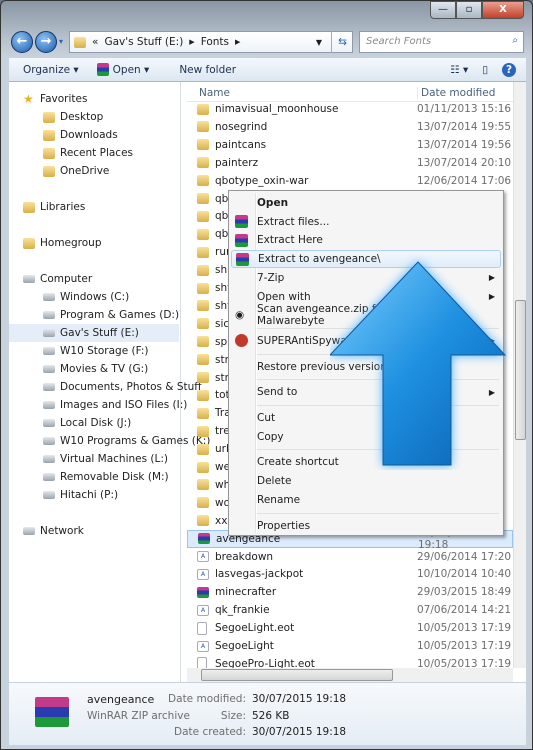 The image size is (533, 750). Describe the element at coordinates (262, 180) in the screenshot. I see `file-name: qbotype_oxin-war` at that location.